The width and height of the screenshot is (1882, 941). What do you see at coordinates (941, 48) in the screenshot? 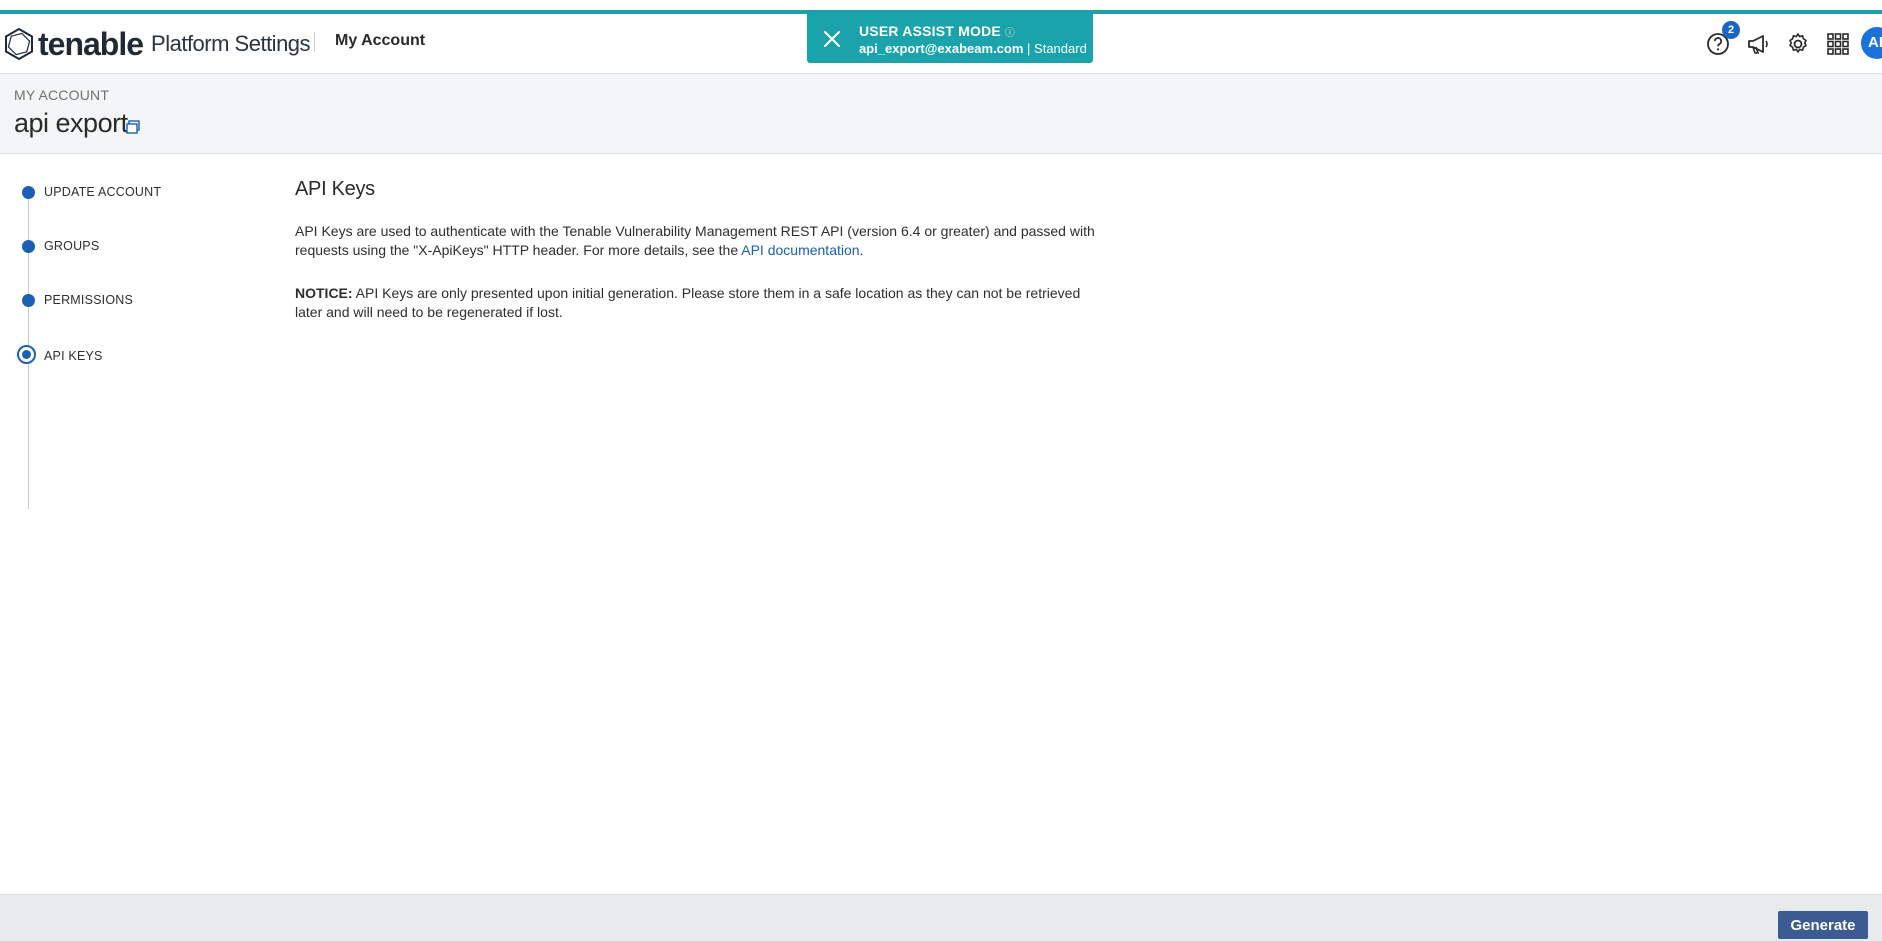
I see `assist-user-email: api_export@exabeam.com` at bounding box center [941, 48].